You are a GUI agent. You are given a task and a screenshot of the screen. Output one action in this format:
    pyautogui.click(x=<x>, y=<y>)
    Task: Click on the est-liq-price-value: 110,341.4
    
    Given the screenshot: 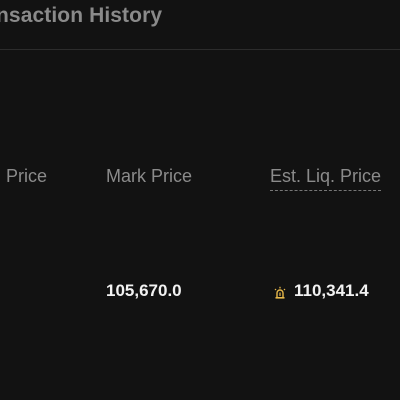 What is the action you would take?
    pyautogui.click(x=331, y=290)
    